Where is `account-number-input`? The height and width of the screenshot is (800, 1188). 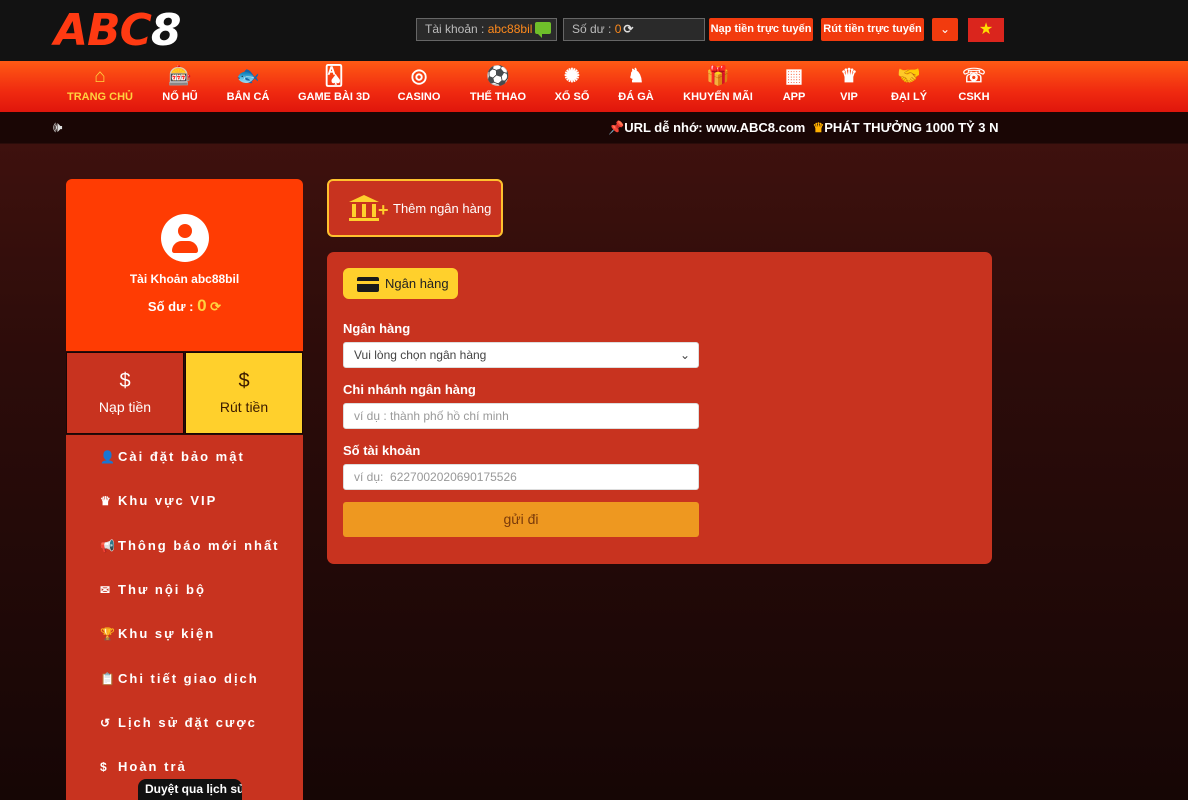 account-number-input is located at coordinates (521, 477).